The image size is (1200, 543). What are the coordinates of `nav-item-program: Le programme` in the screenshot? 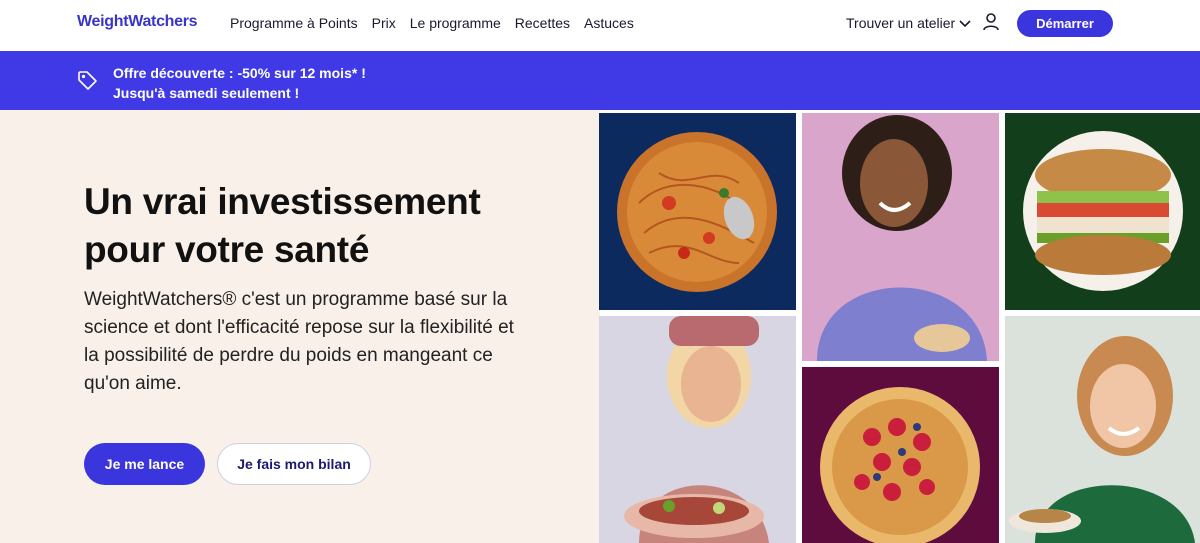 It's located at (455, 23).